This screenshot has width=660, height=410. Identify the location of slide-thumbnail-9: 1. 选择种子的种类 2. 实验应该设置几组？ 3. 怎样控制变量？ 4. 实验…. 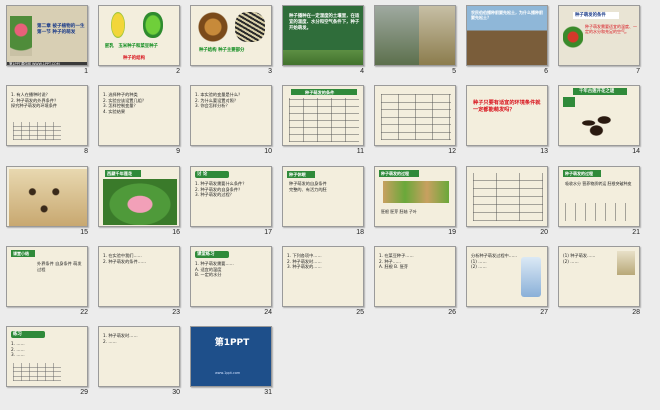
(139, 125).